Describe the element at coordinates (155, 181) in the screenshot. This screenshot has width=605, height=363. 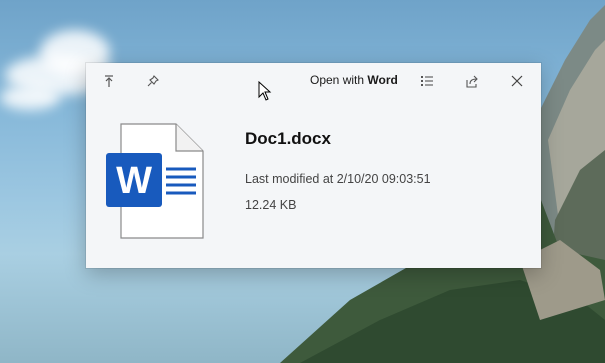
I see `word-document-icon: W` at that location.